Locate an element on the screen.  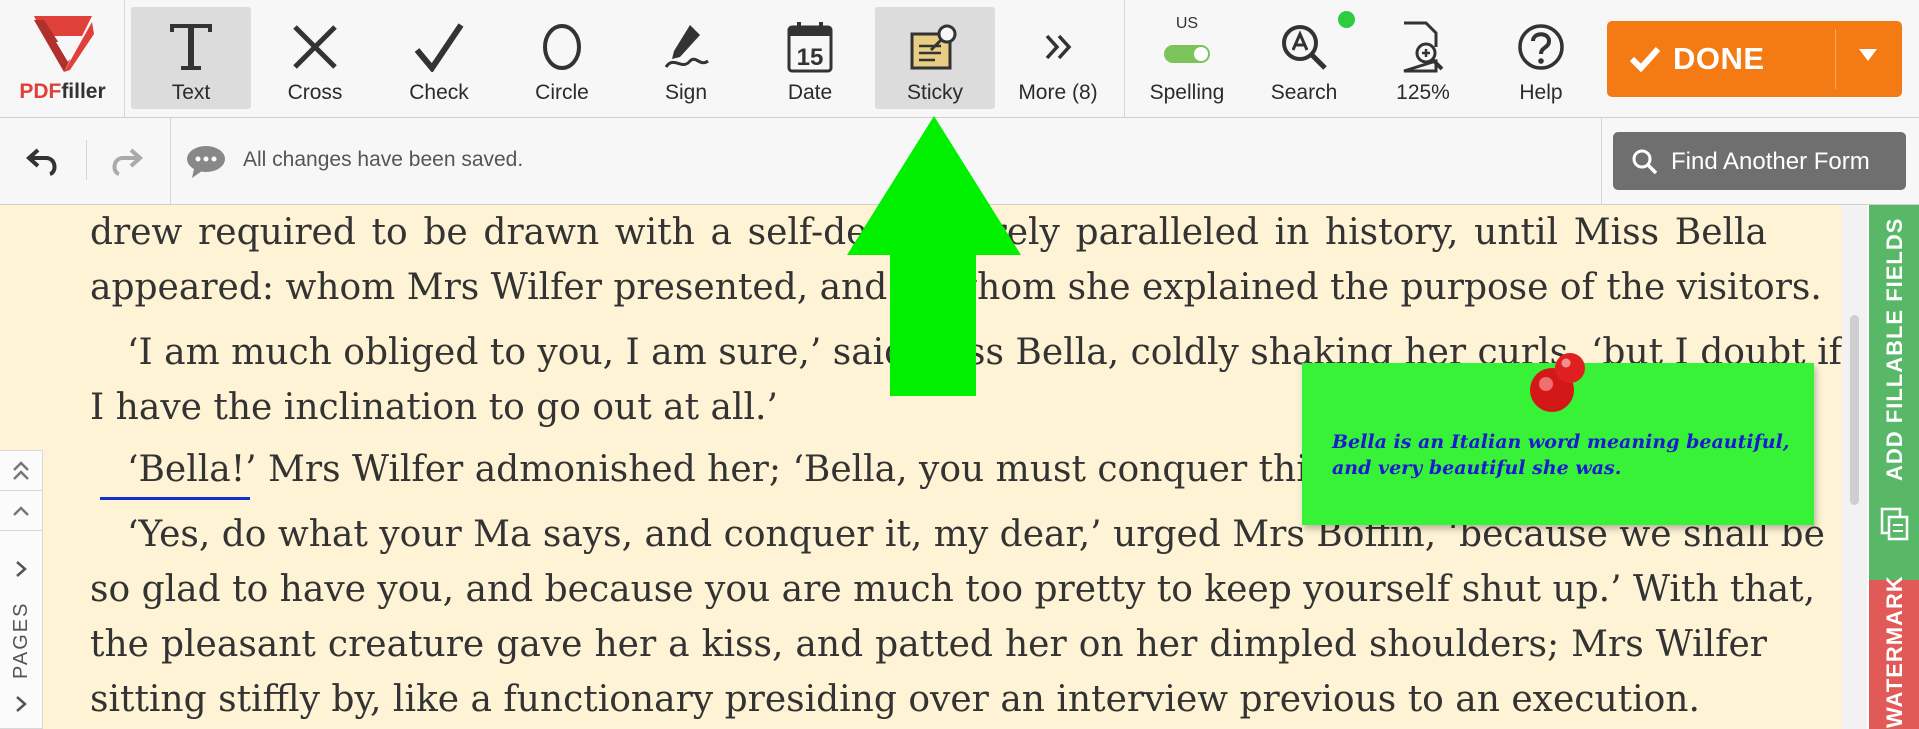
more-tools-button: More (8) is located at coordinates (1058, 58).